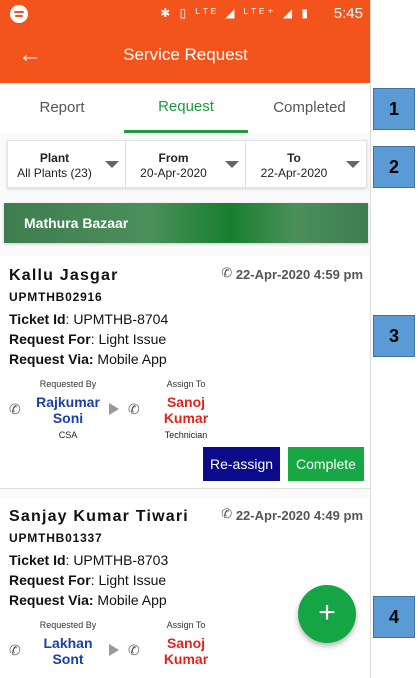  Describe the element at coordinates (99, 516) in the screenshot. I see `customer-name: Sanjay Kumar Tiwari` at that location.